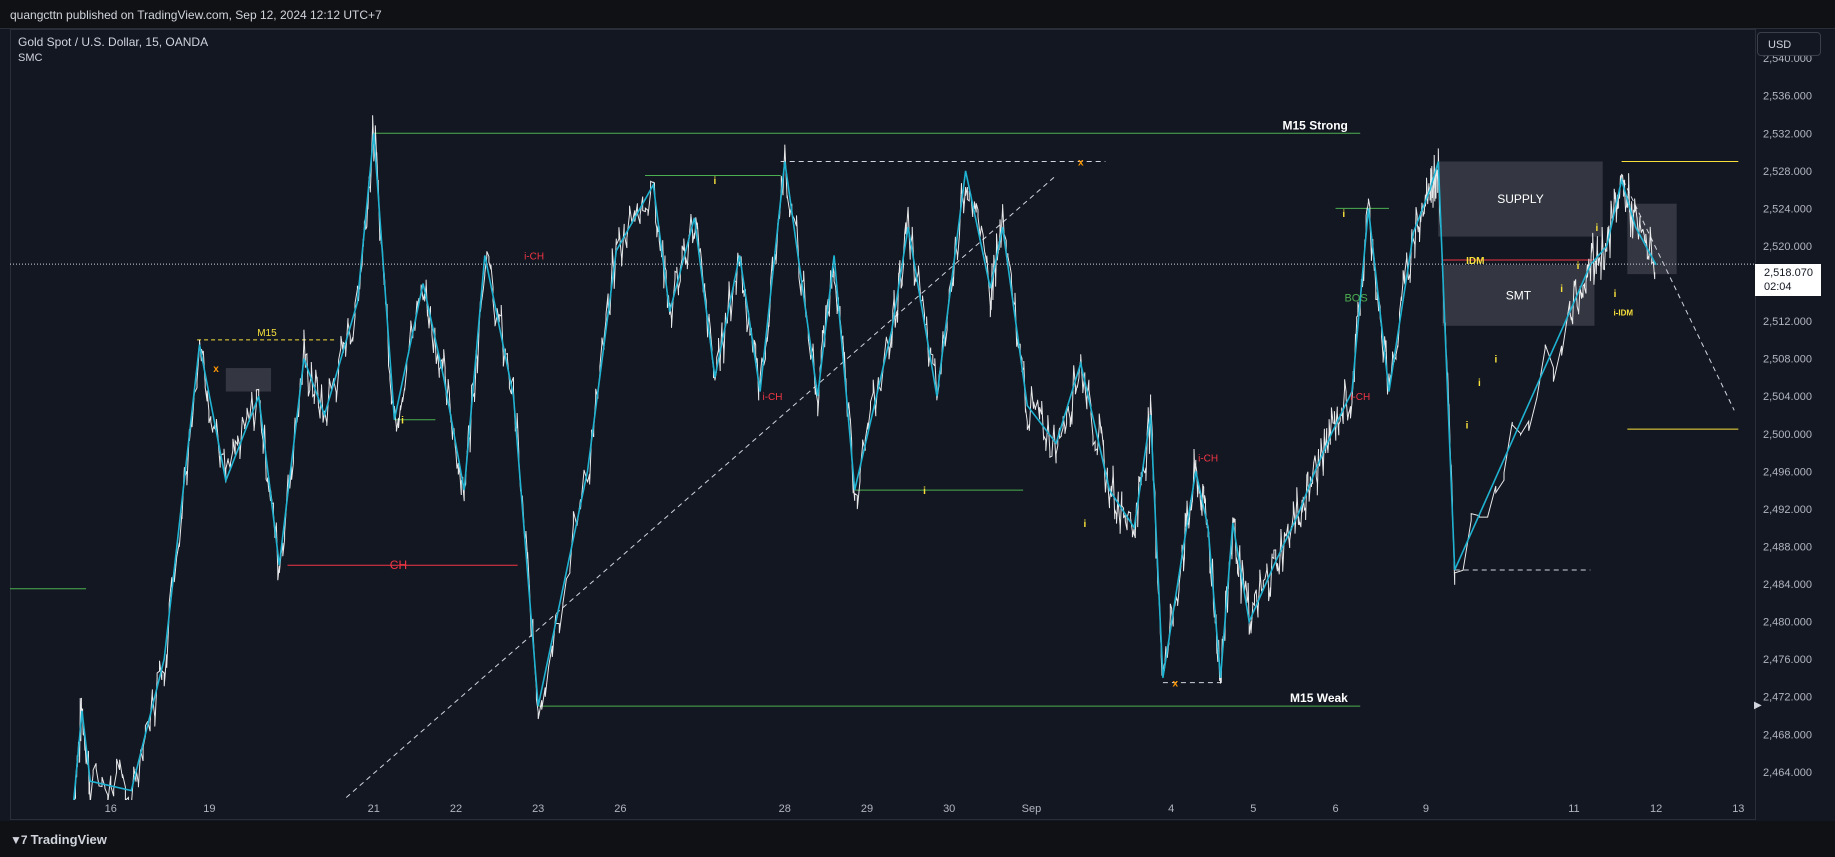  Describe the element at coordinates (1335, 809) in the screenshot. I see `x-tick-label-12: 6` at that location.